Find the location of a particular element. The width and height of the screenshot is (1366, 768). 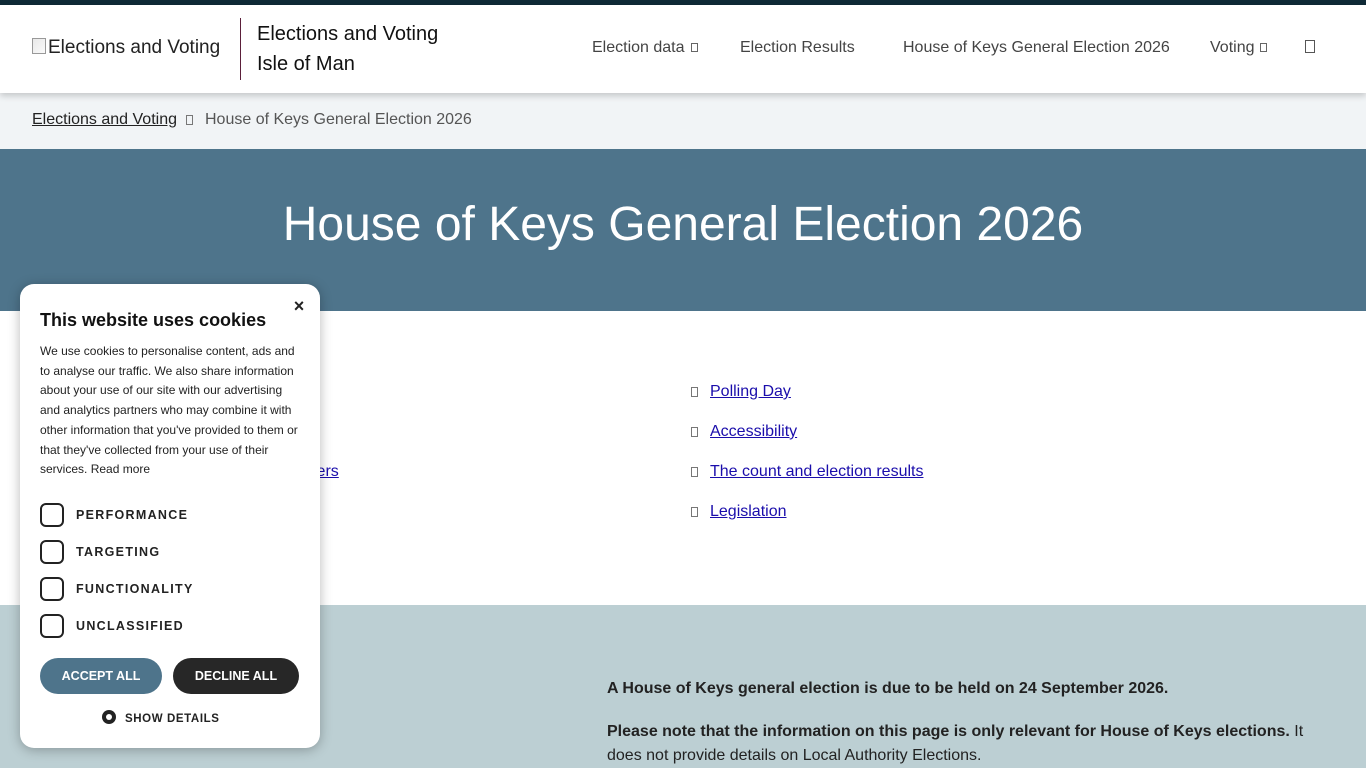

list-item: Legislation is located at coordinates (739, 512).